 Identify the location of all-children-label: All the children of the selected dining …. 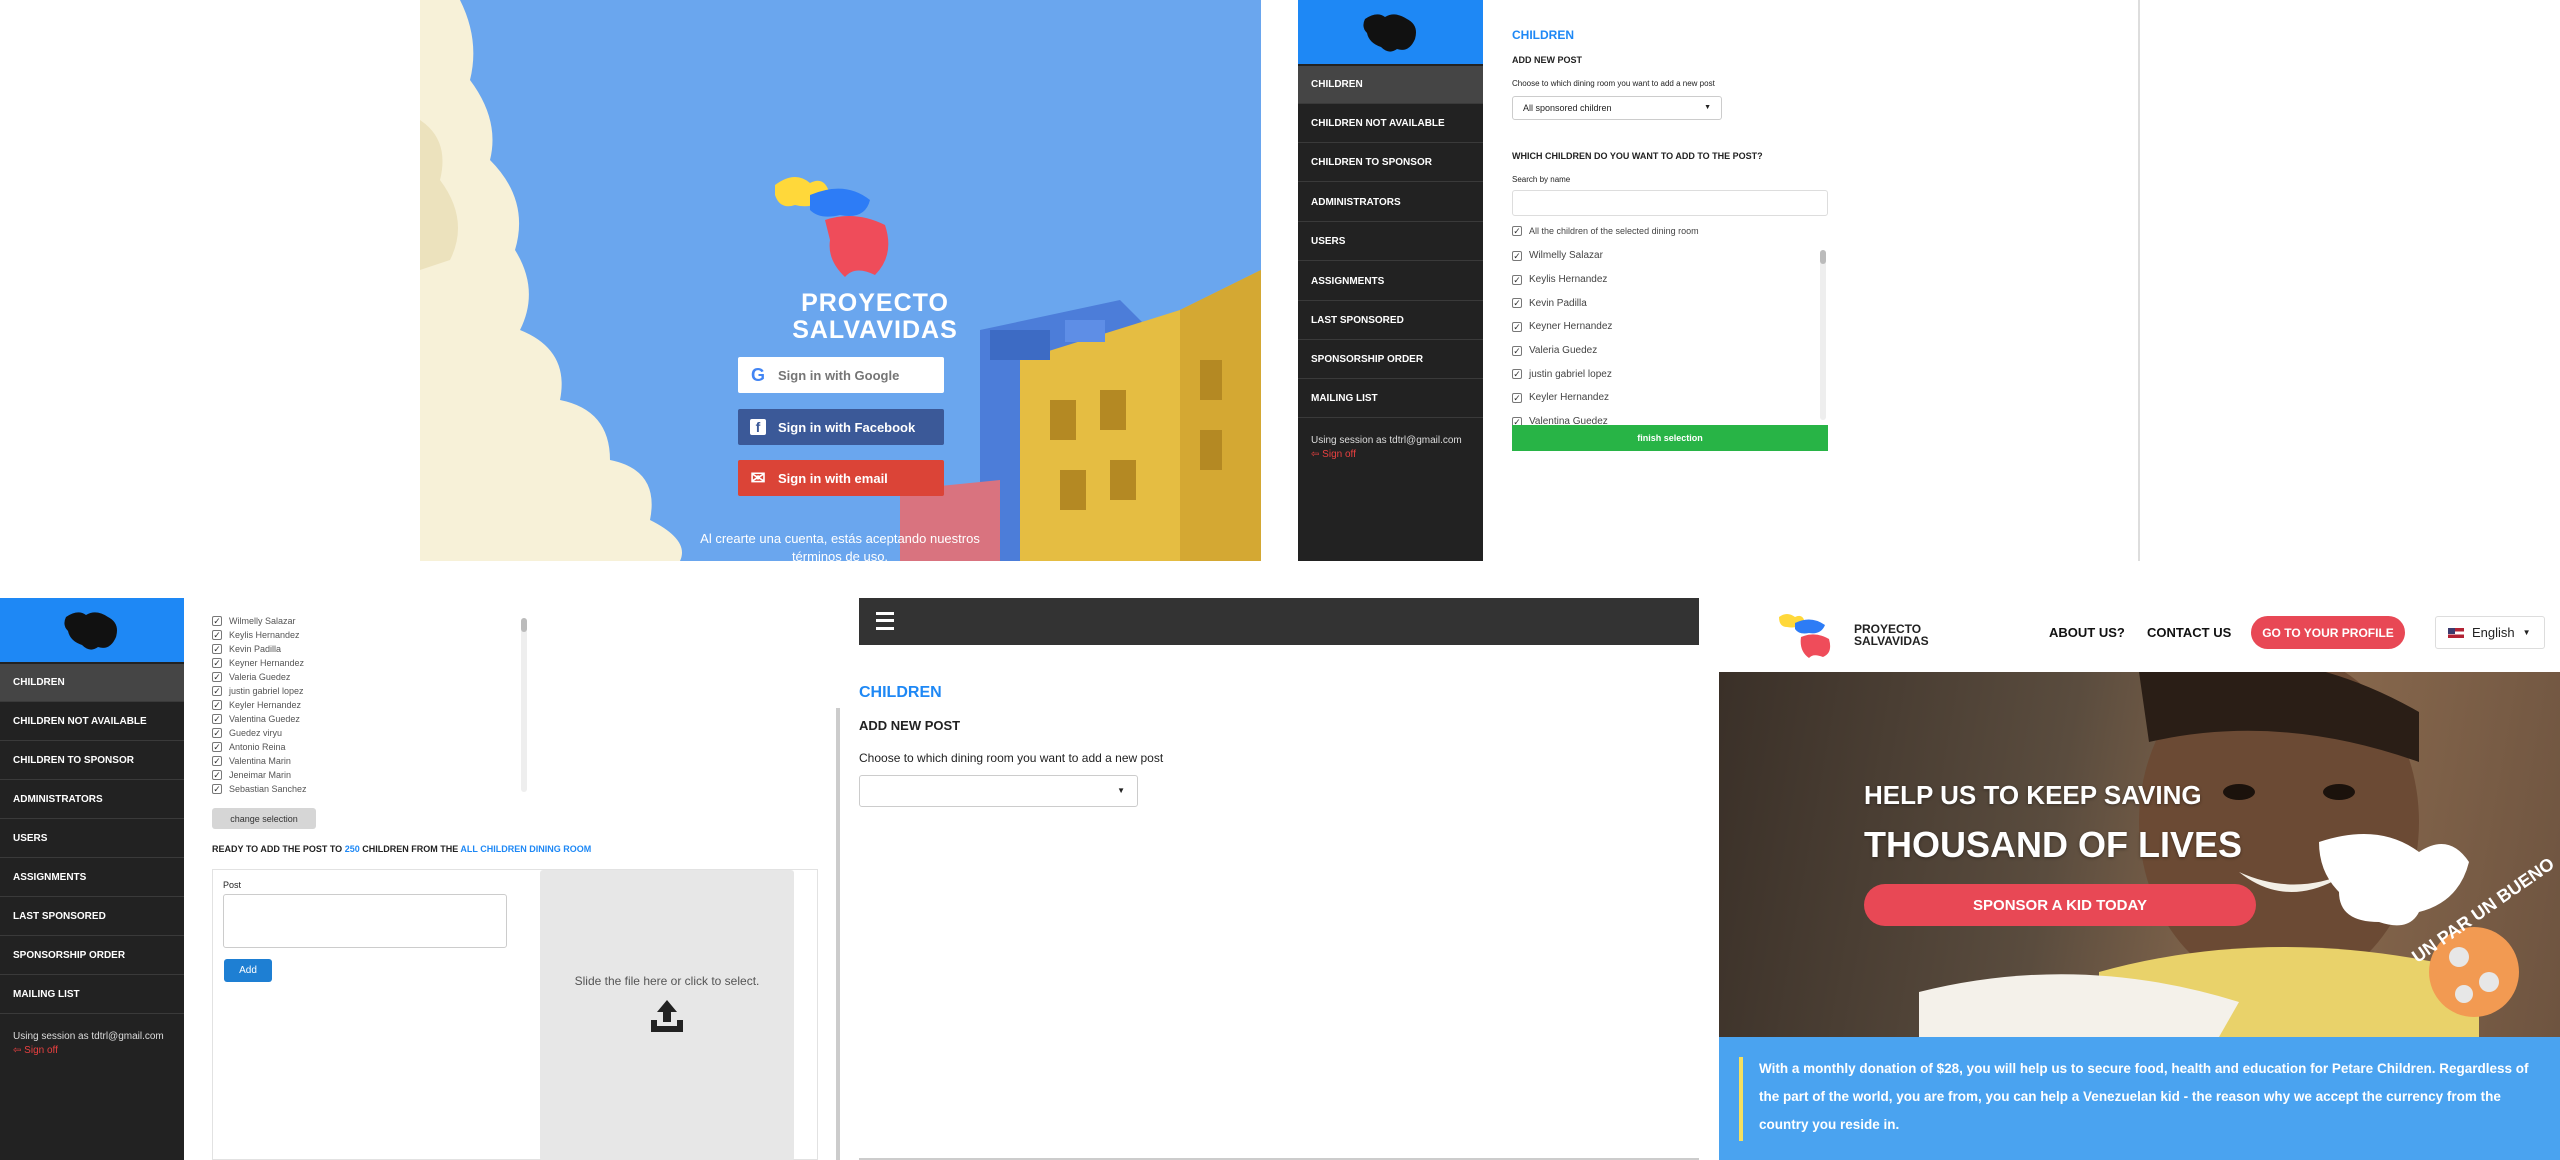
(1614, 231).